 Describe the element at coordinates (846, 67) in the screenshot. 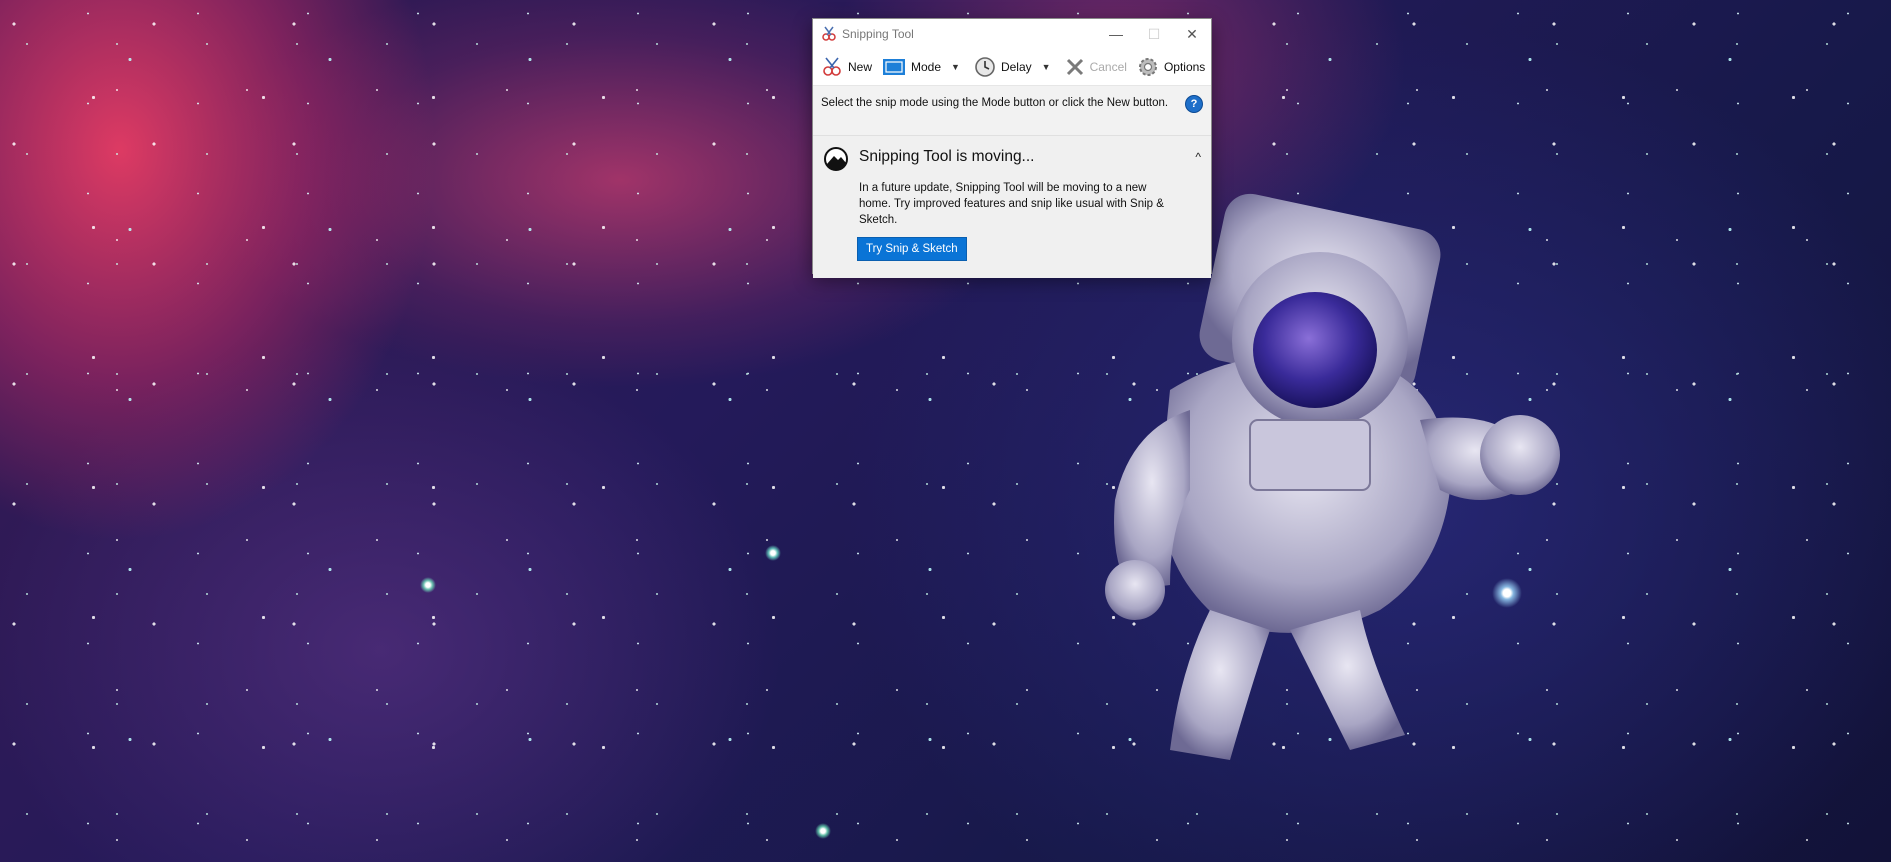

I see `new-button: New` at that location.